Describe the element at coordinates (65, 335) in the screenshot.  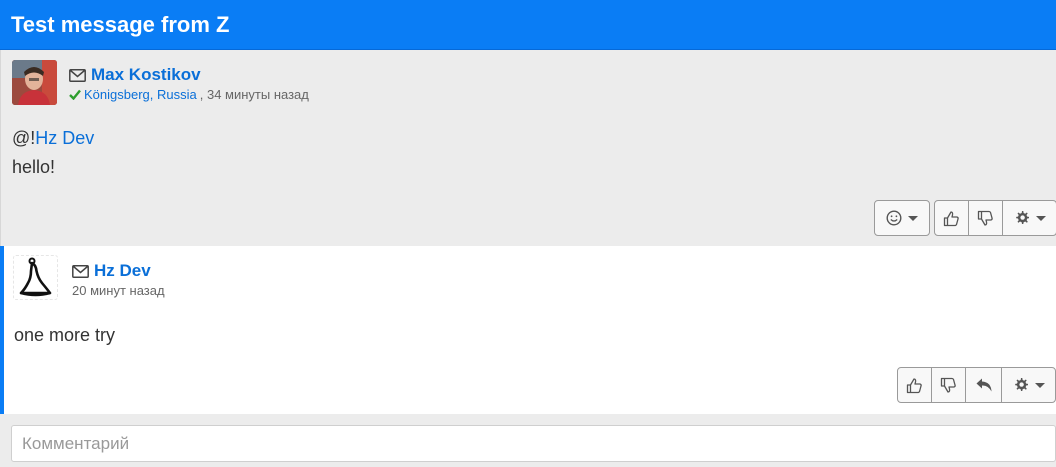
I see `reply-text: one more try` at that location.